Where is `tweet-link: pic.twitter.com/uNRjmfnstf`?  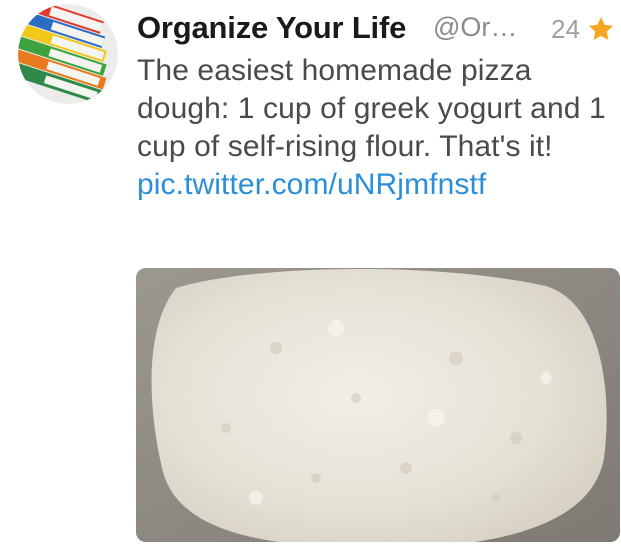
tweet-link: pic.twitter.com/uNRjmfnstf is located at coordinates (311, 184).